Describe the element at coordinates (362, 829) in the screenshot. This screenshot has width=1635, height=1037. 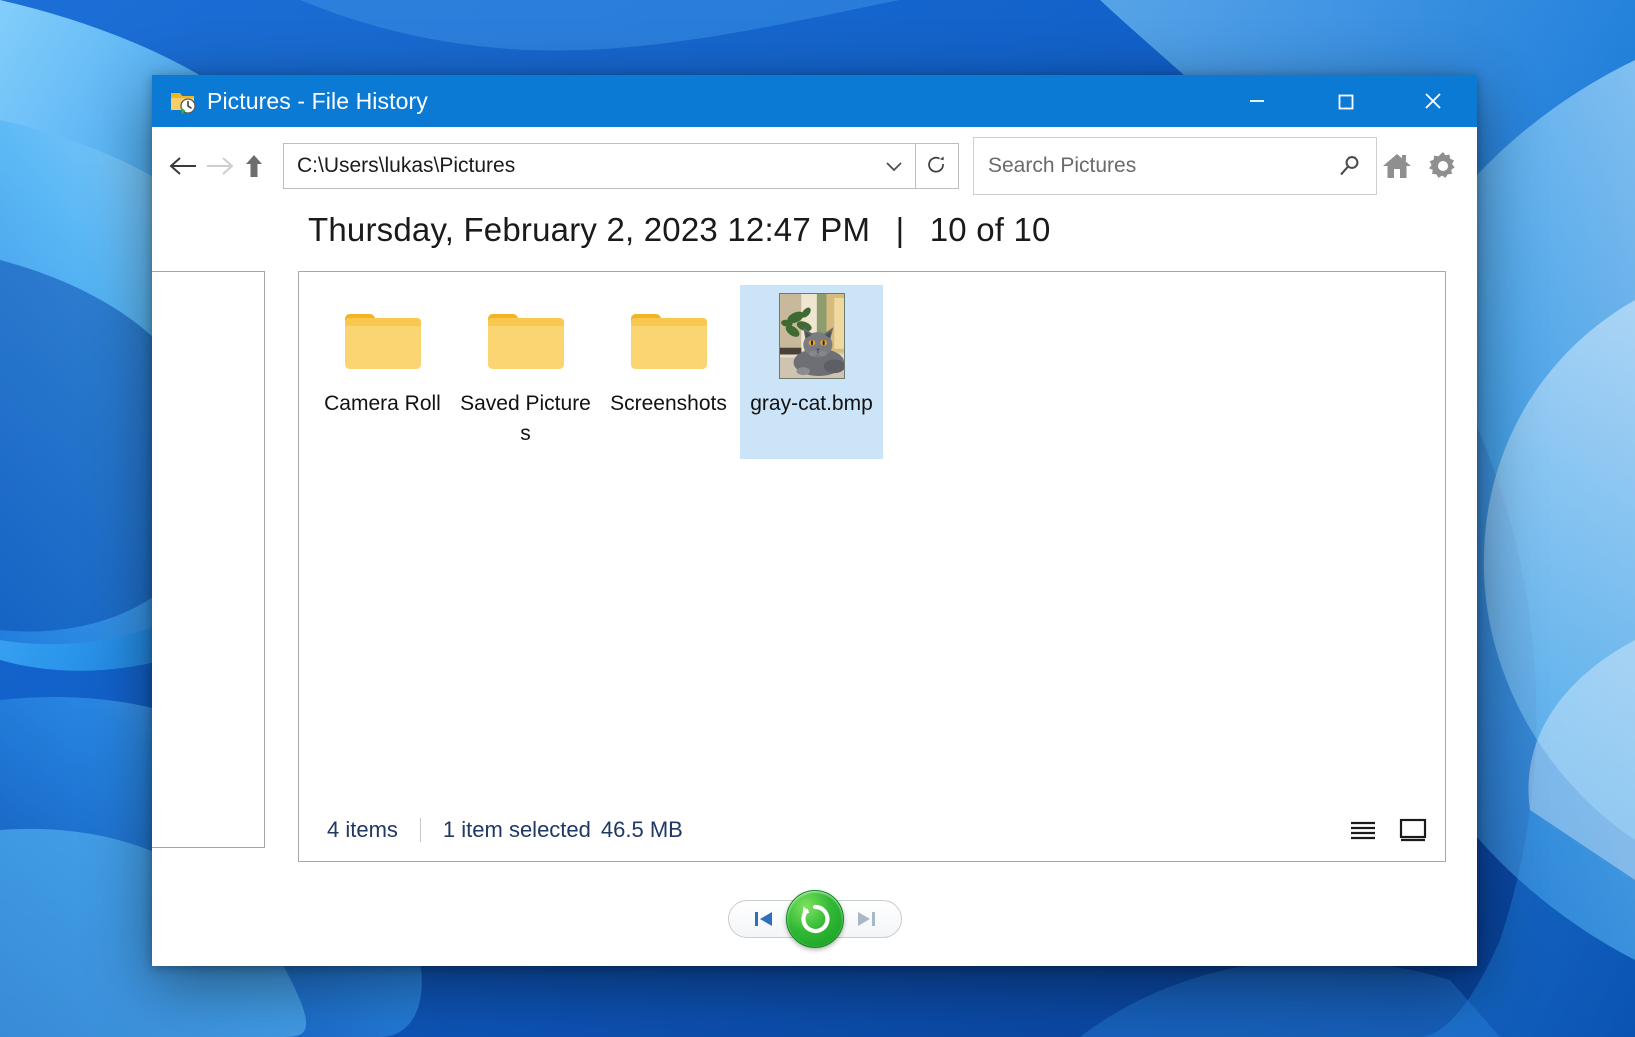
I see `item-count: 4 items` at that location.